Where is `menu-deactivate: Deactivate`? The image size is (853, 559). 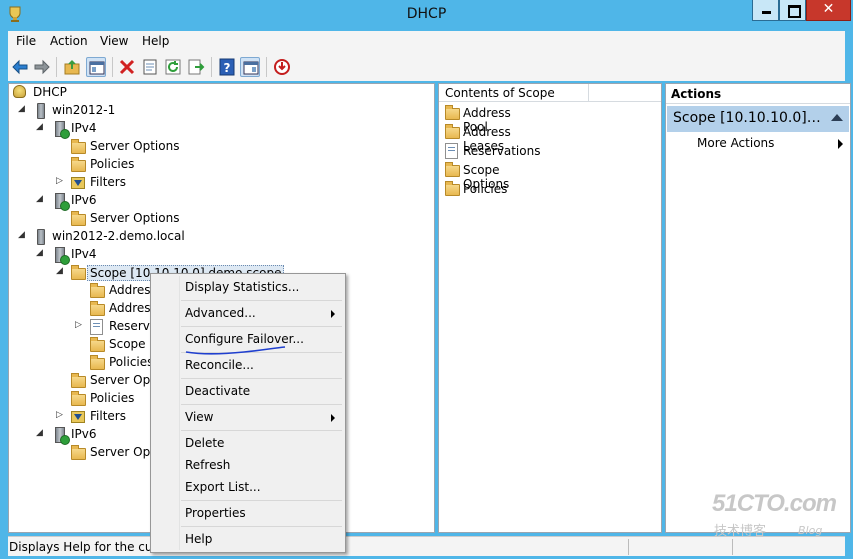 menu-deactivate: Deactivate is located at coordinates (217, 391).